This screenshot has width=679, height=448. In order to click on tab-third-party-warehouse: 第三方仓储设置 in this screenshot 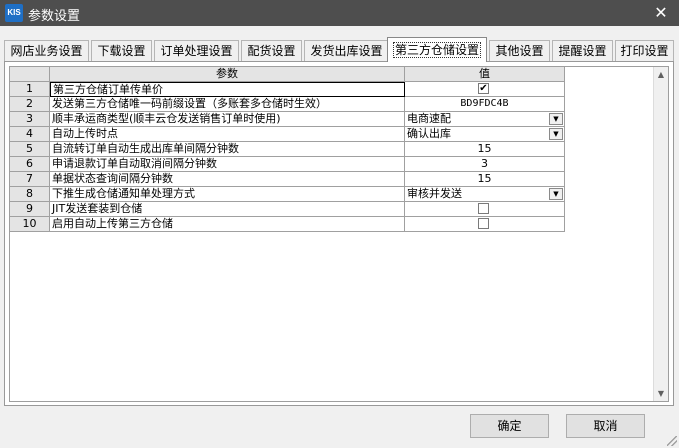, I will do `click(437, 49)`.